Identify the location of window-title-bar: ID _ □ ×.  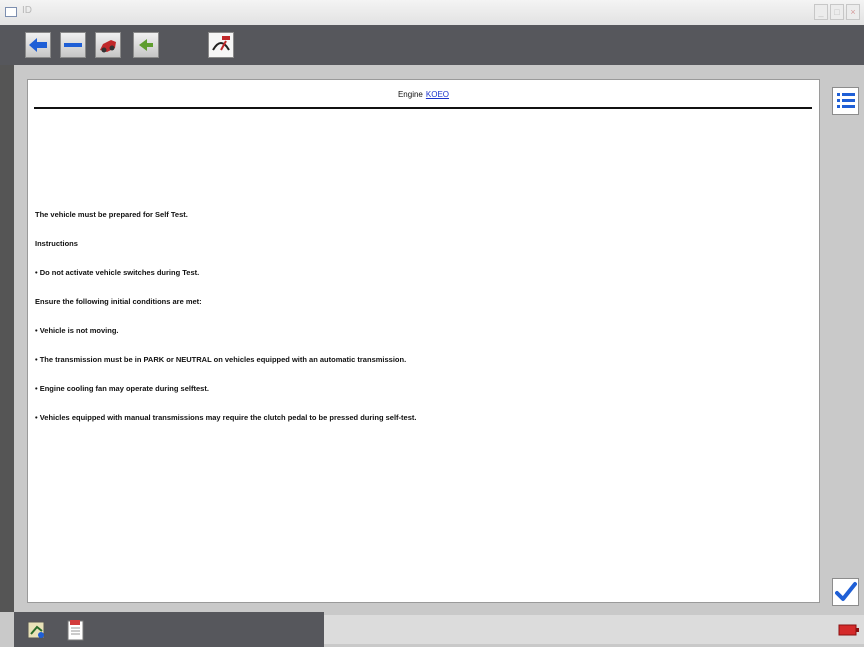
(432, 13).